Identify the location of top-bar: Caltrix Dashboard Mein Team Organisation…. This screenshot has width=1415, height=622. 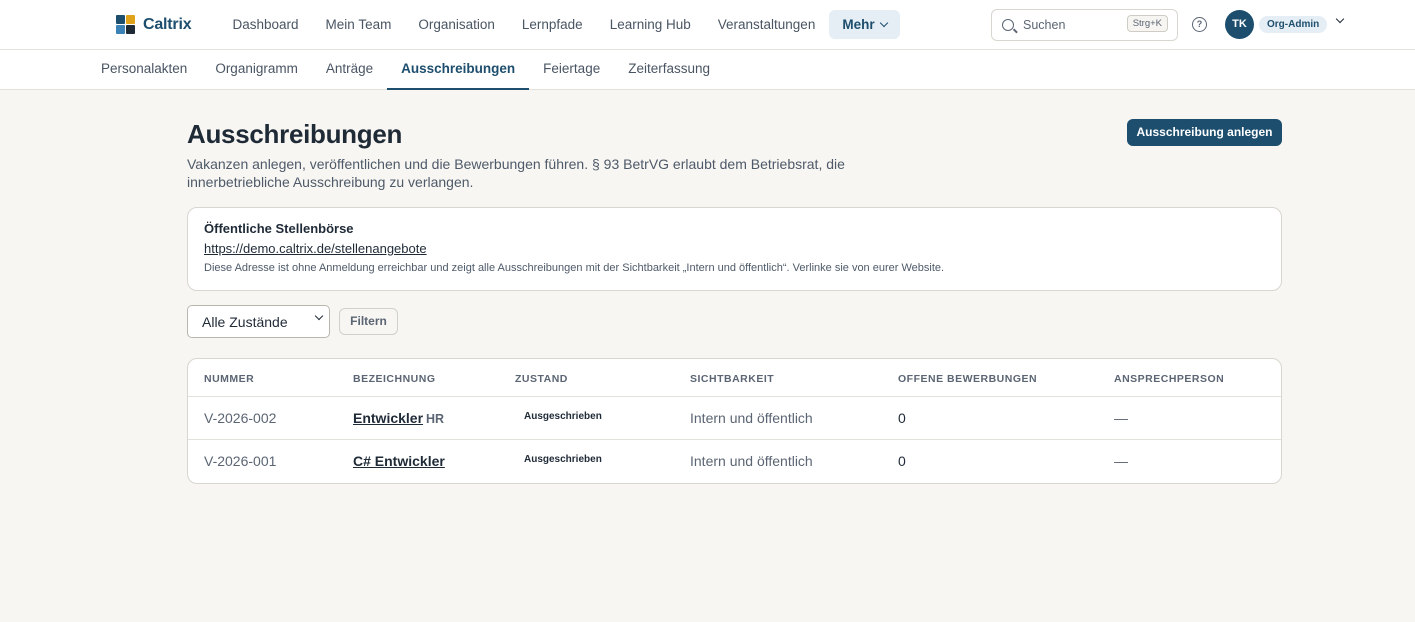
(707, 25).